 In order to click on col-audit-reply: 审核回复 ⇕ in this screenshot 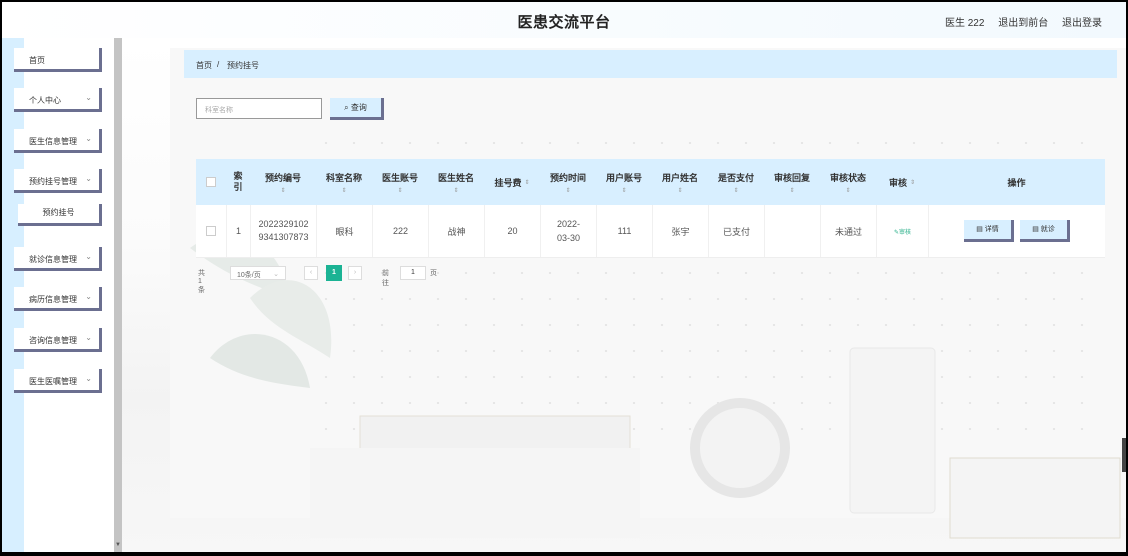, I will do `click(792, 182)`.